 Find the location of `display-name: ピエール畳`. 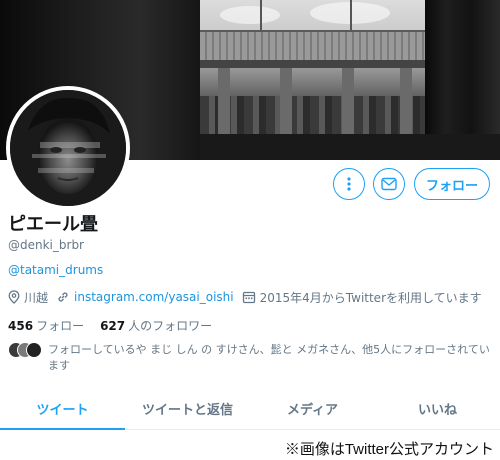

display-name: ピエール畳 is located at coordinates (53, 224).